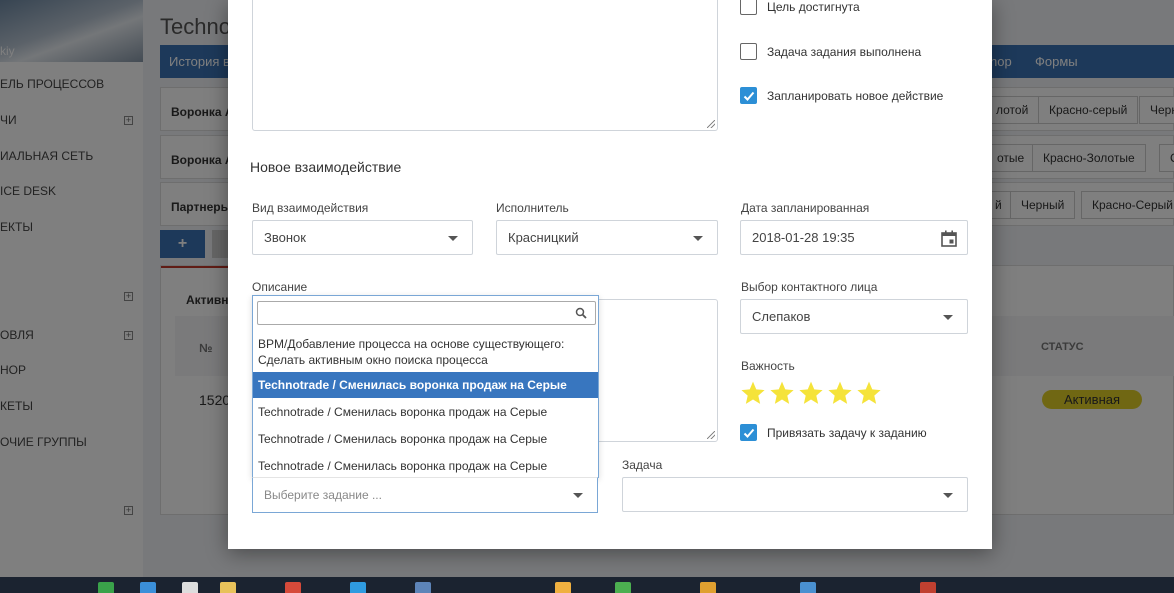 Image resolution: width=1174 pixels, height=593 pixels. I want to click on search-icon, so click(581, 313).